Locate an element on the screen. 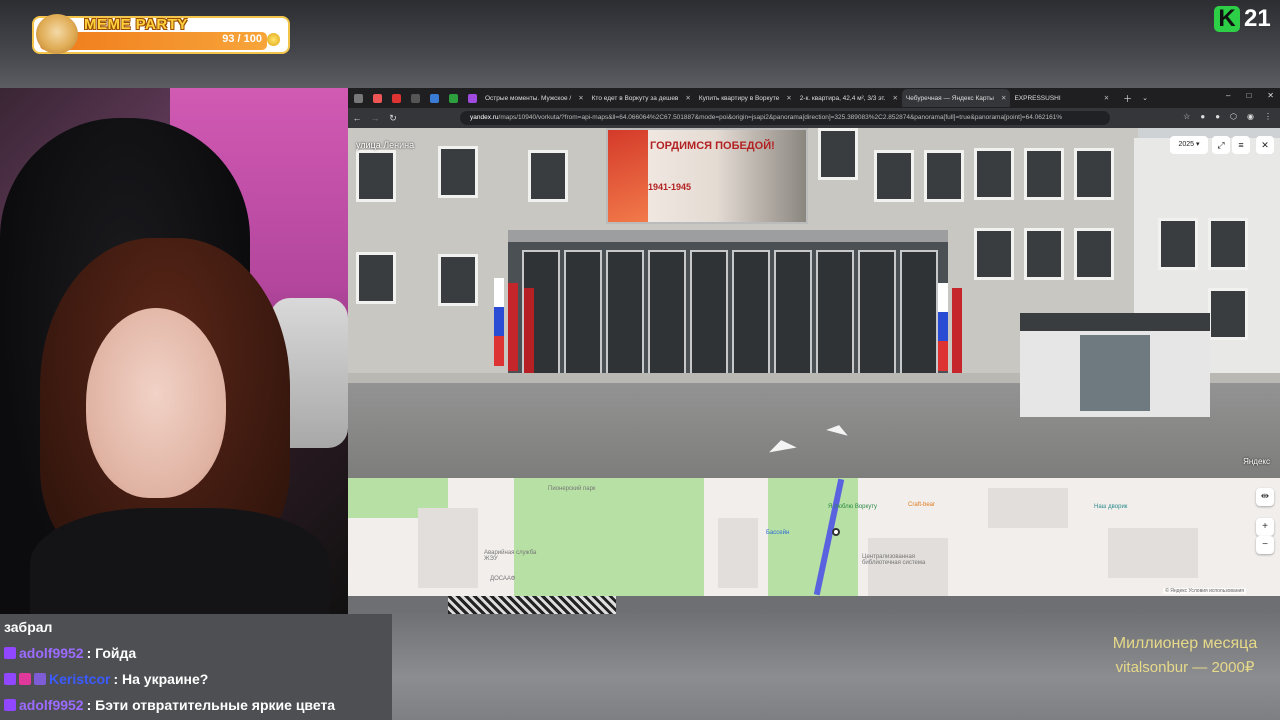 The width and height of the screenshot is (1280, 720). green-area is located at coordinates (813, 537).